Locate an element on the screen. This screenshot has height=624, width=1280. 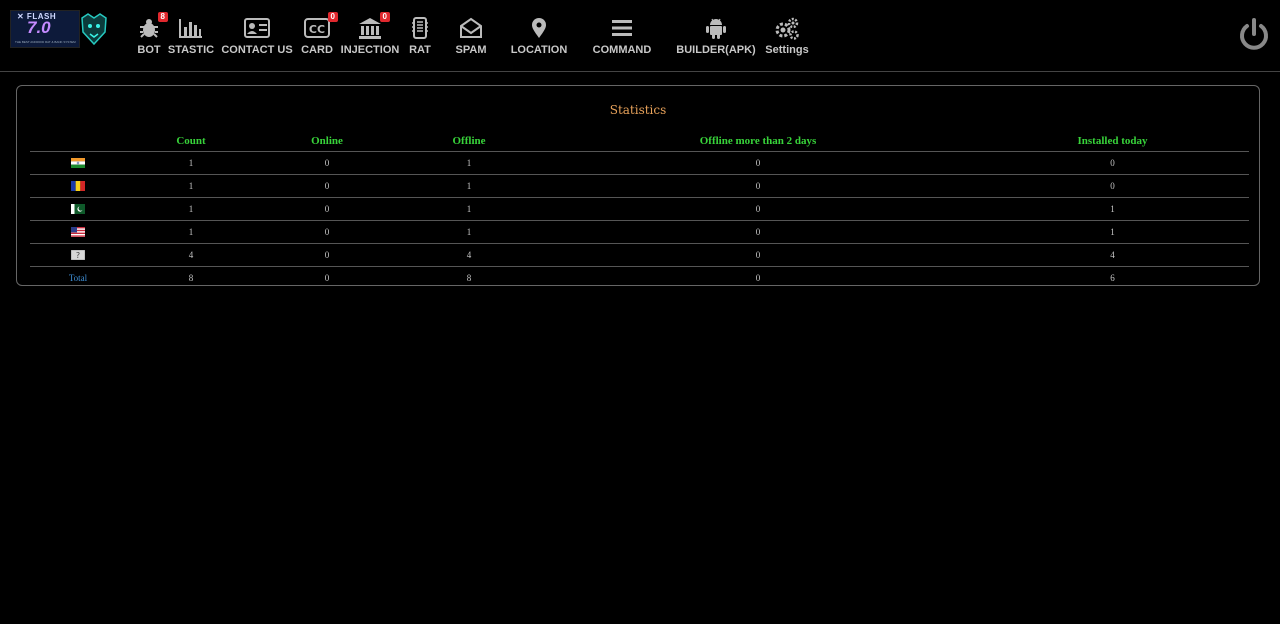
column-header-online: Online is located at coordinates (327, 141).